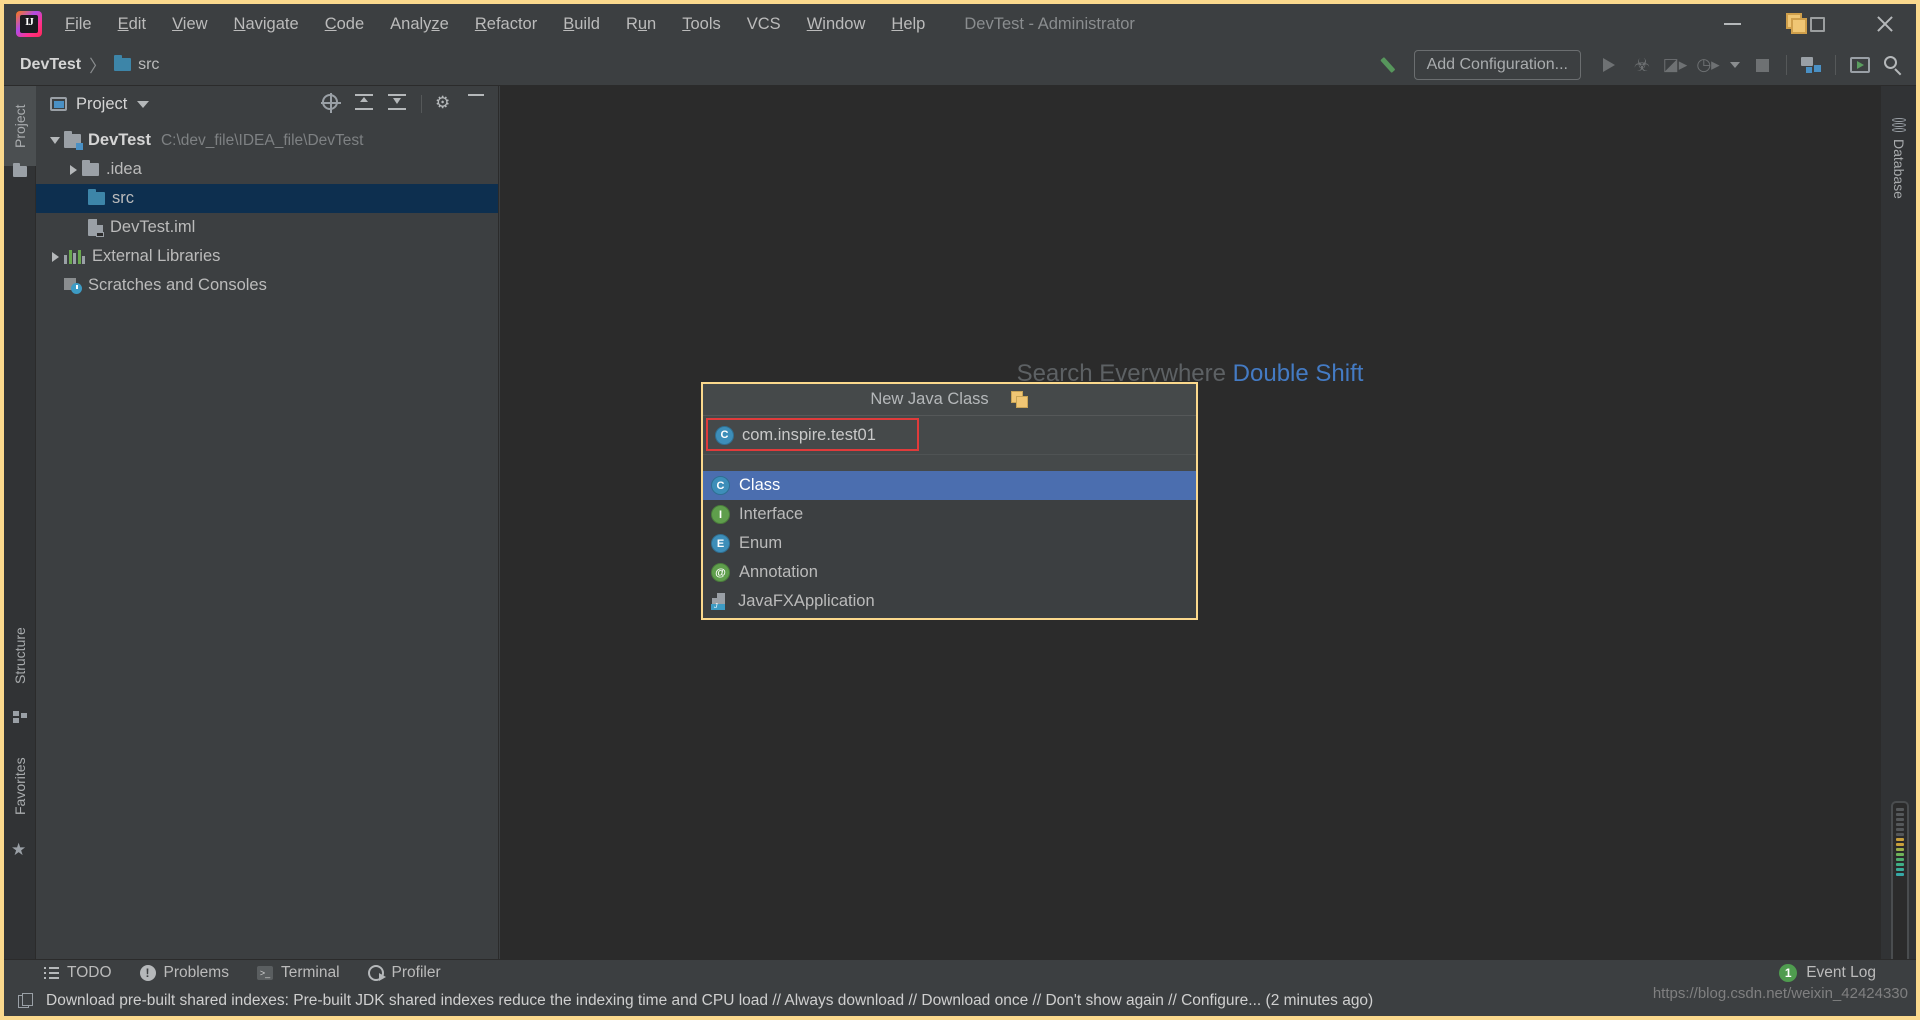 Image resolution: width=1920 pixels, height=1020 pixels. Describe the element at coordinates (478, 104) in the screenshot. I see `hide-panel-button` at that location.